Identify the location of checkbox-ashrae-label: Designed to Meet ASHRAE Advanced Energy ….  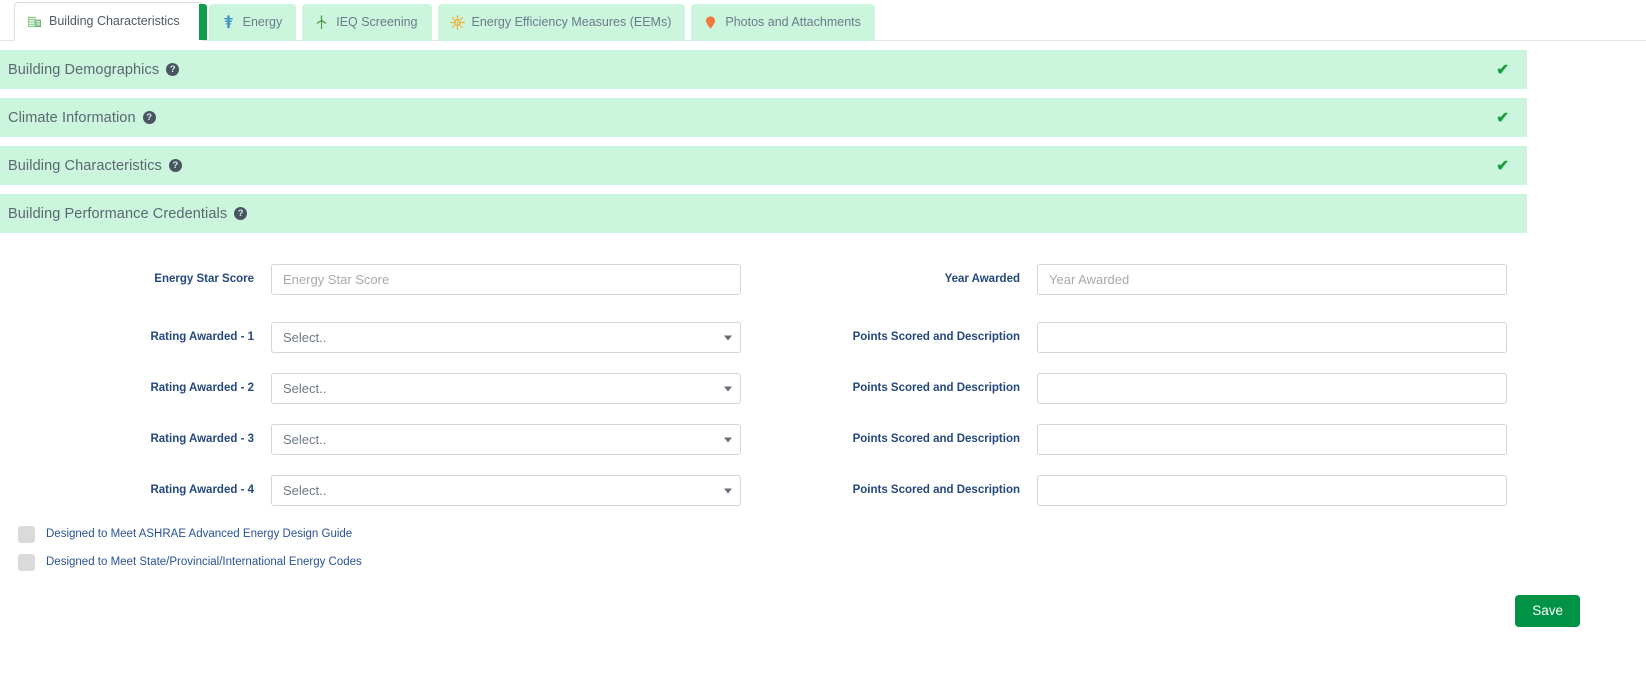
(199, 533).